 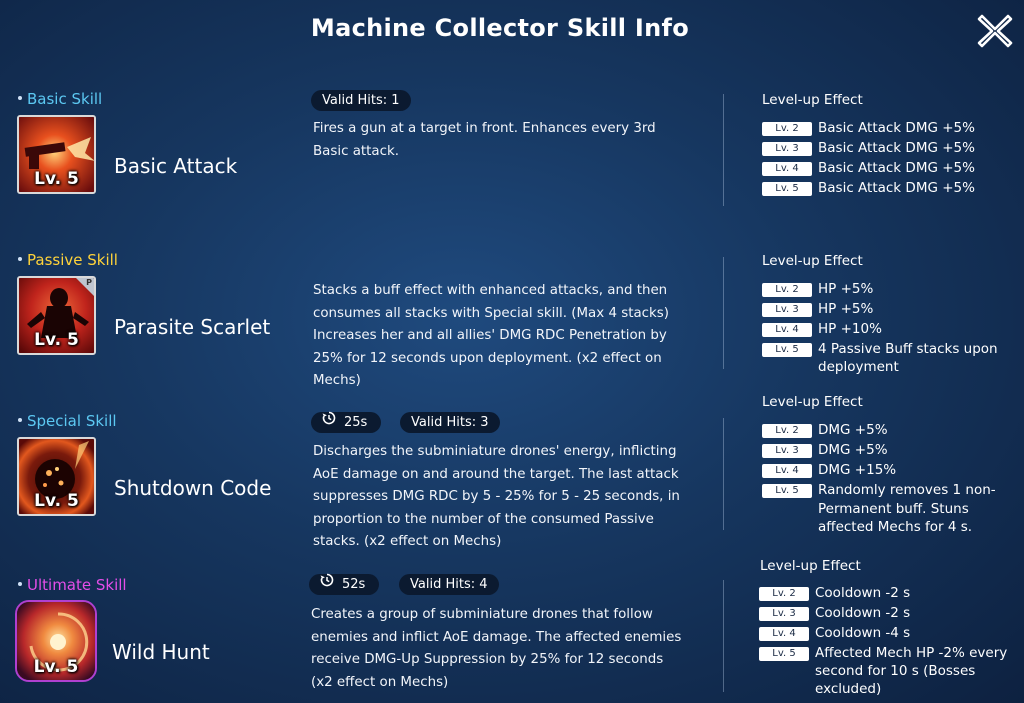 What do you see at coordinates (56, 154) in the screenshot?
I see `skill-icon-basic-attack: Lv. 5` at bounding box center [56, 154].